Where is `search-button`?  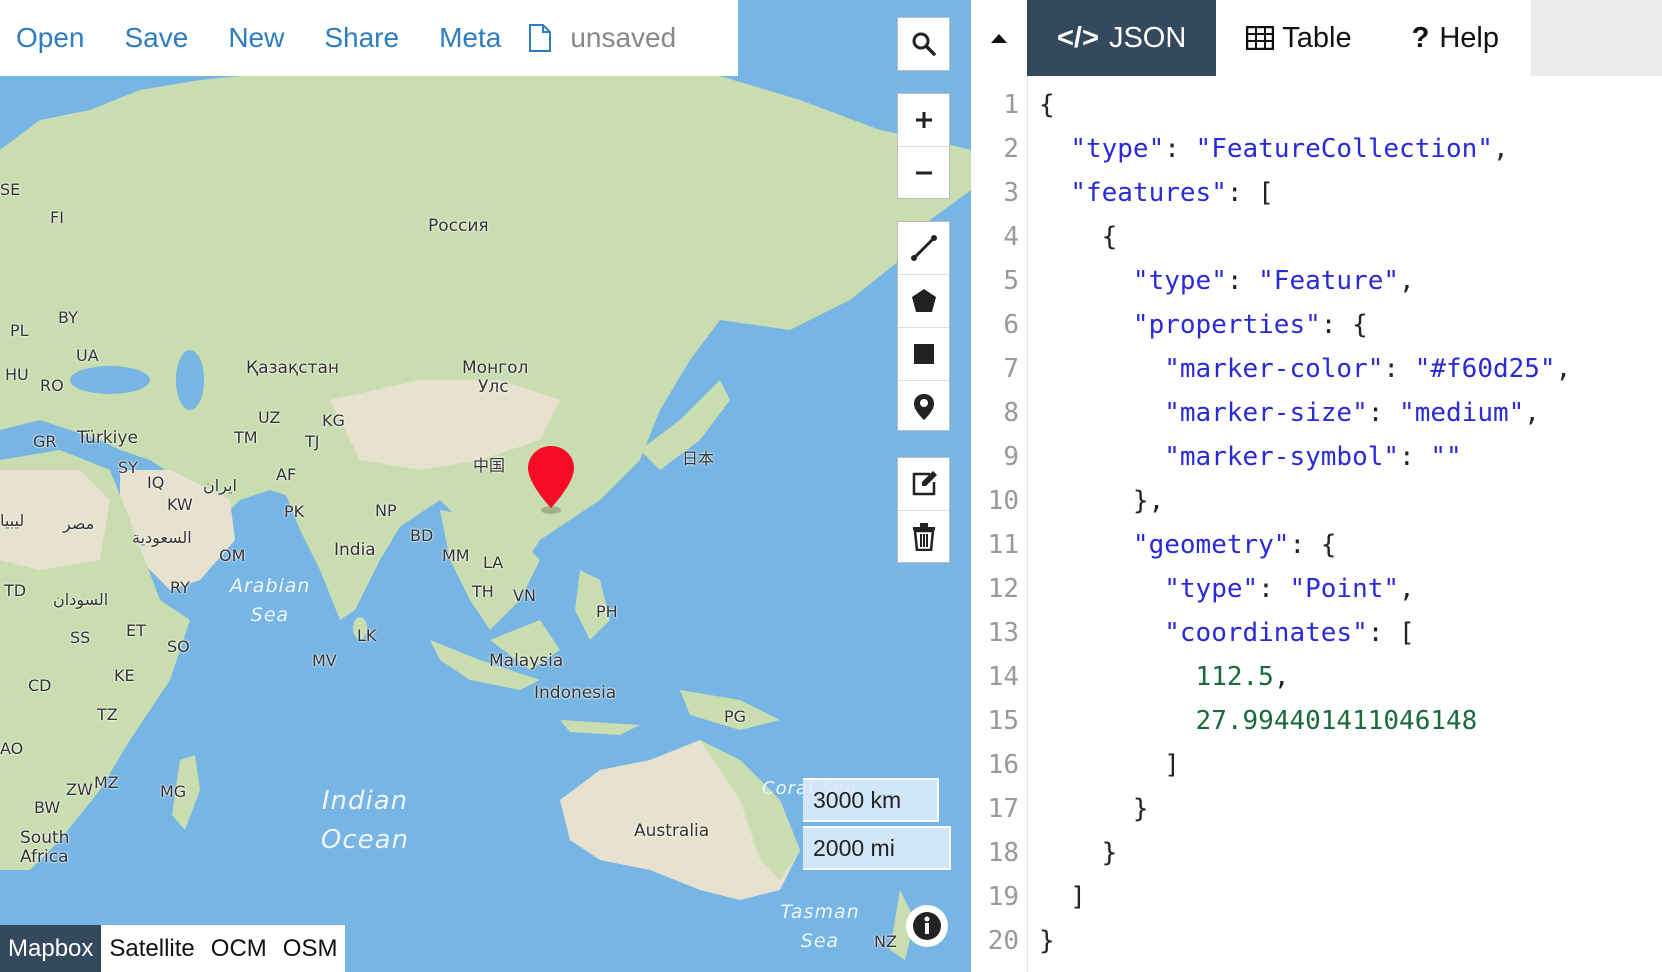
search-button is located at coordinates (923, 44).